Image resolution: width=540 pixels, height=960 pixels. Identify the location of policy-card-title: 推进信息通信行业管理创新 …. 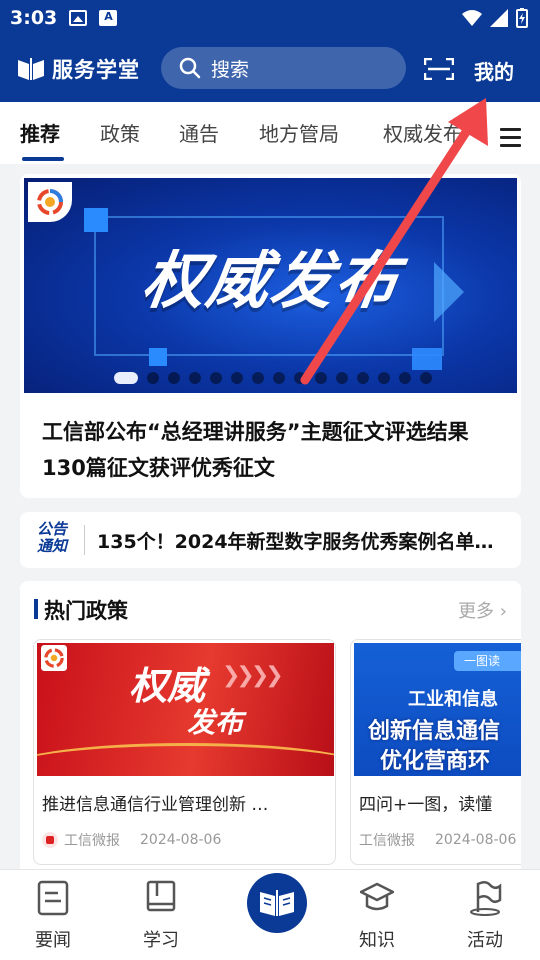
(155, 805).